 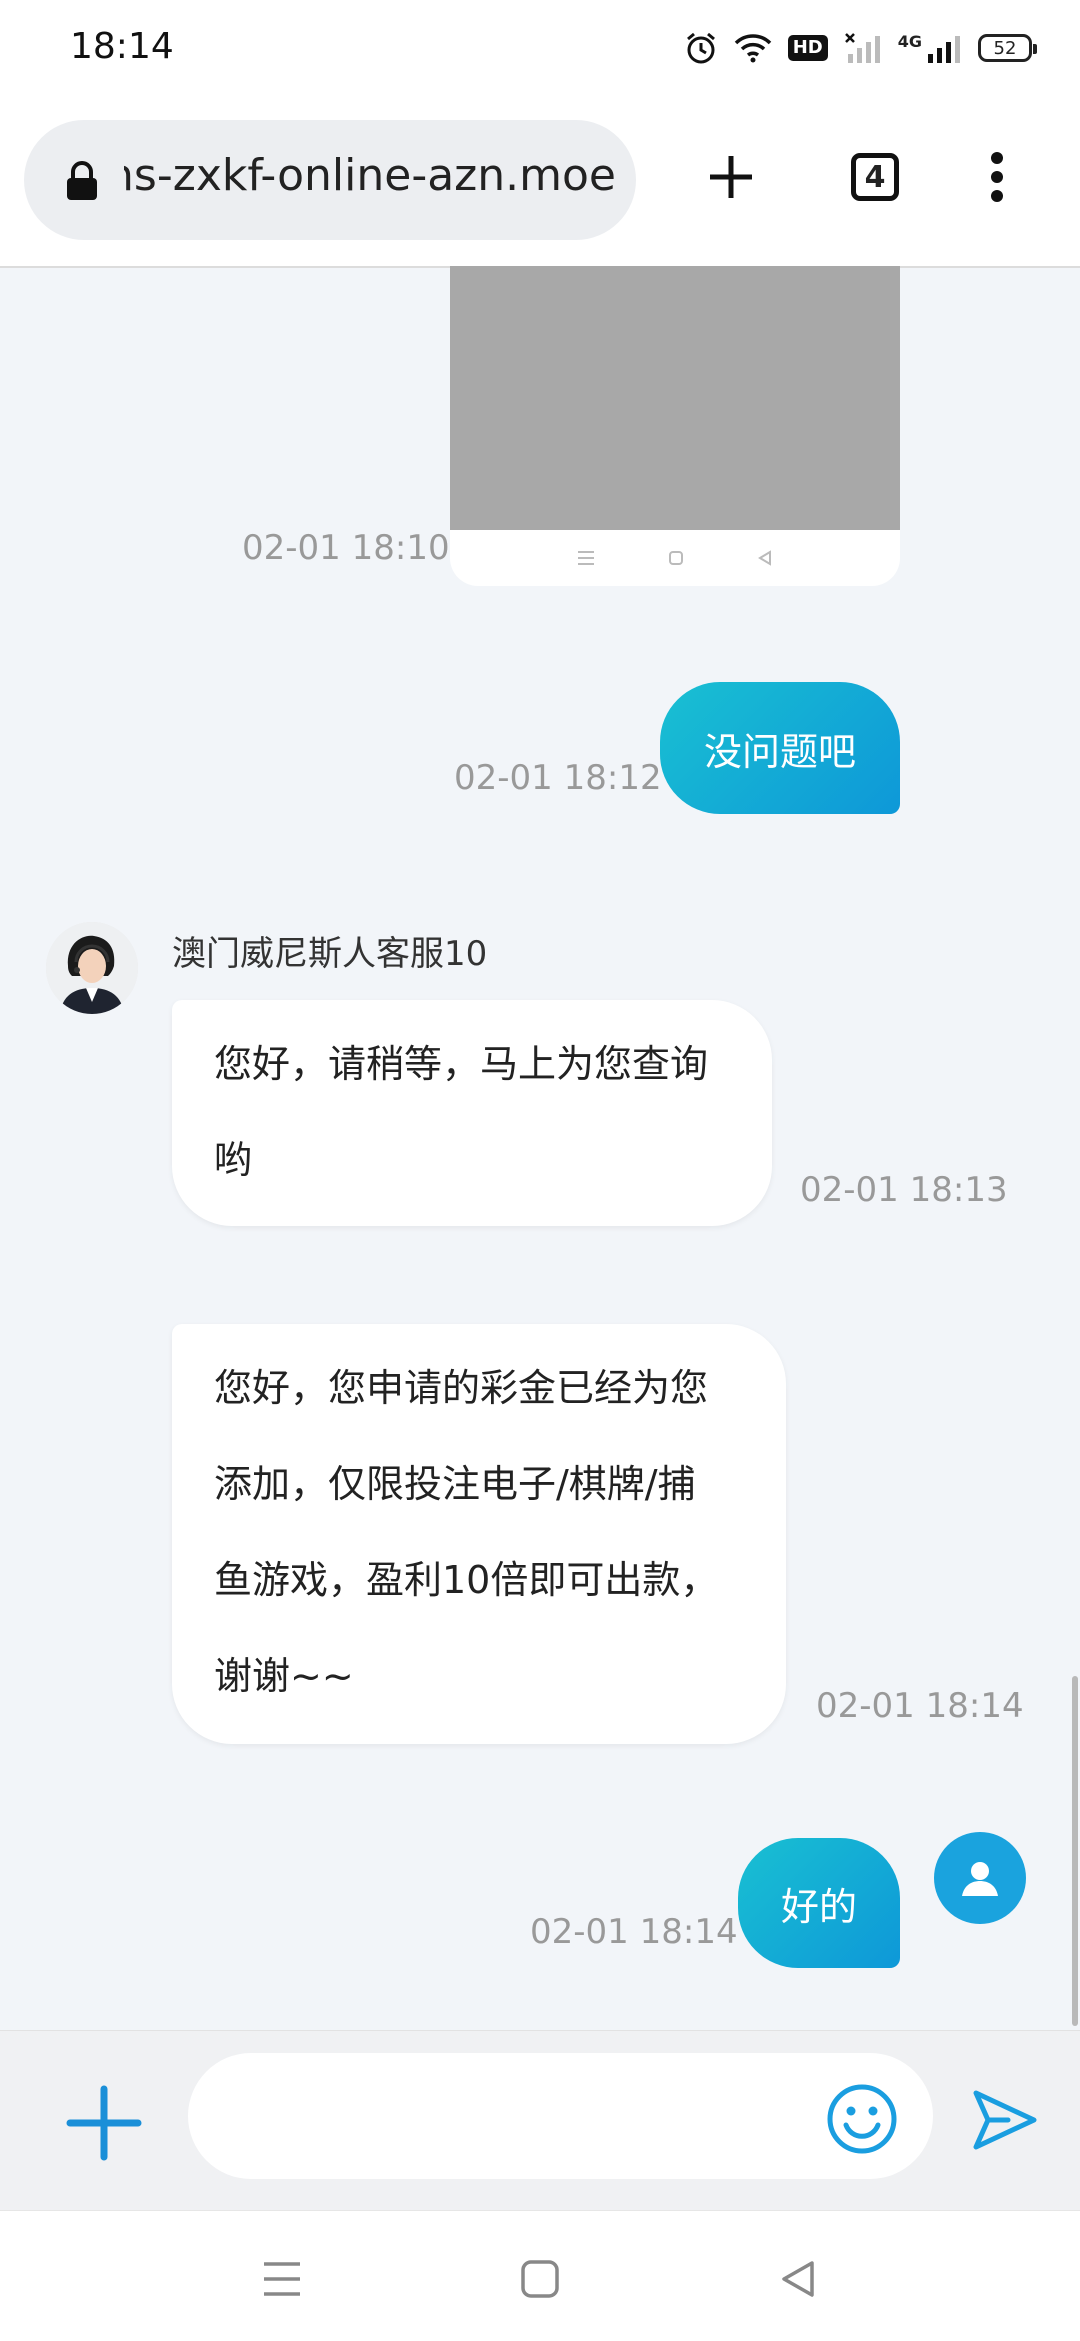 I want to click on incoming-message: 您好，请稍等，马上为您查询 哟, so click(x=472, y=1113).